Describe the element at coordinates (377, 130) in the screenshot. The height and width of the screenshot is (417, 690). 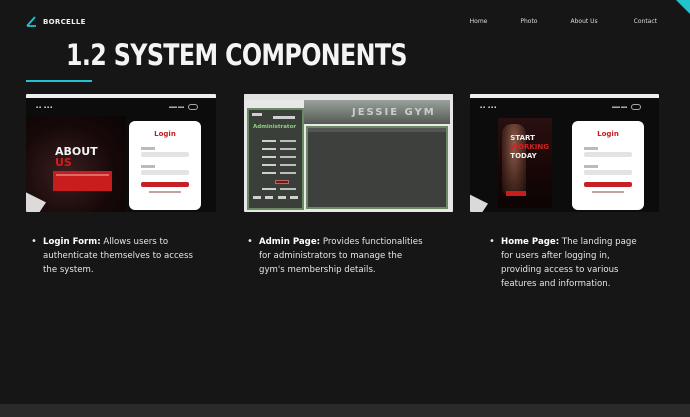
I see `table-header` at that location.